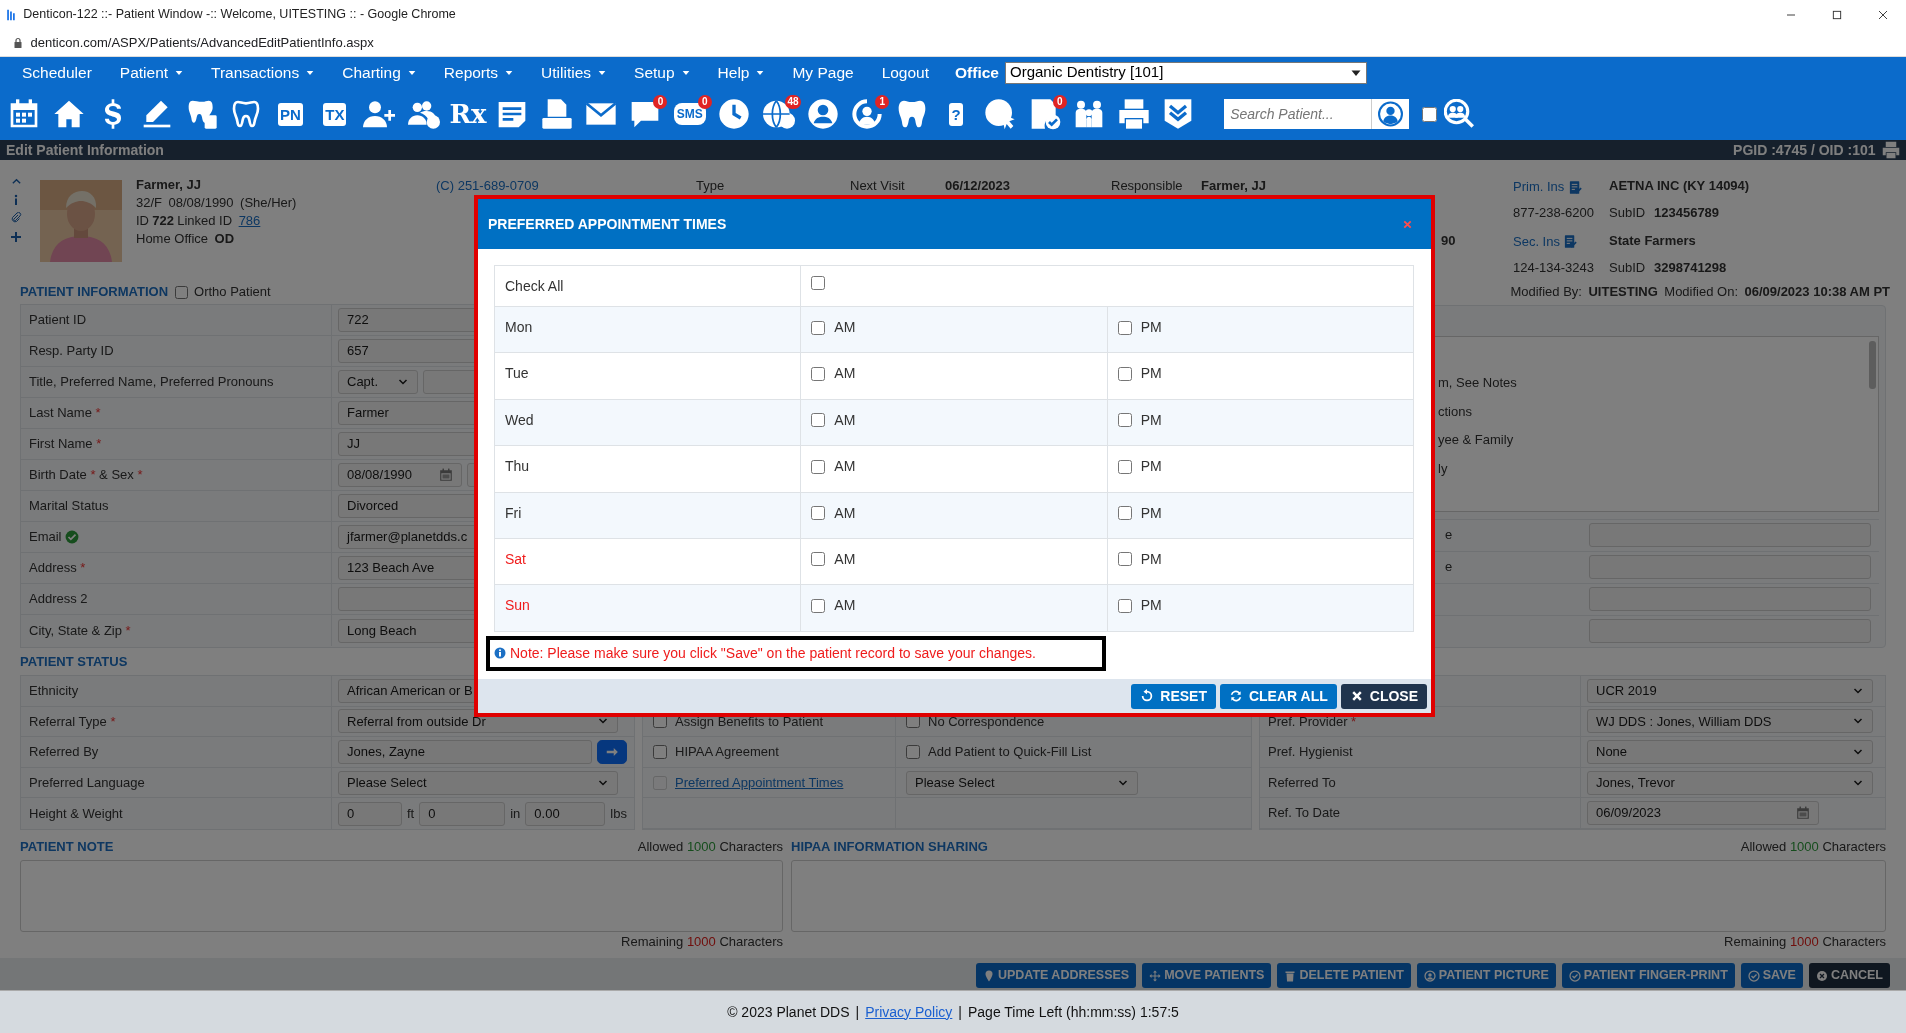 The width and height of the screenshot is (1906, 1033). What do you see at coordinates (1301, 782) in the screenshot?
I see `field-label: Referred To` at bounding box center [1301, 782].